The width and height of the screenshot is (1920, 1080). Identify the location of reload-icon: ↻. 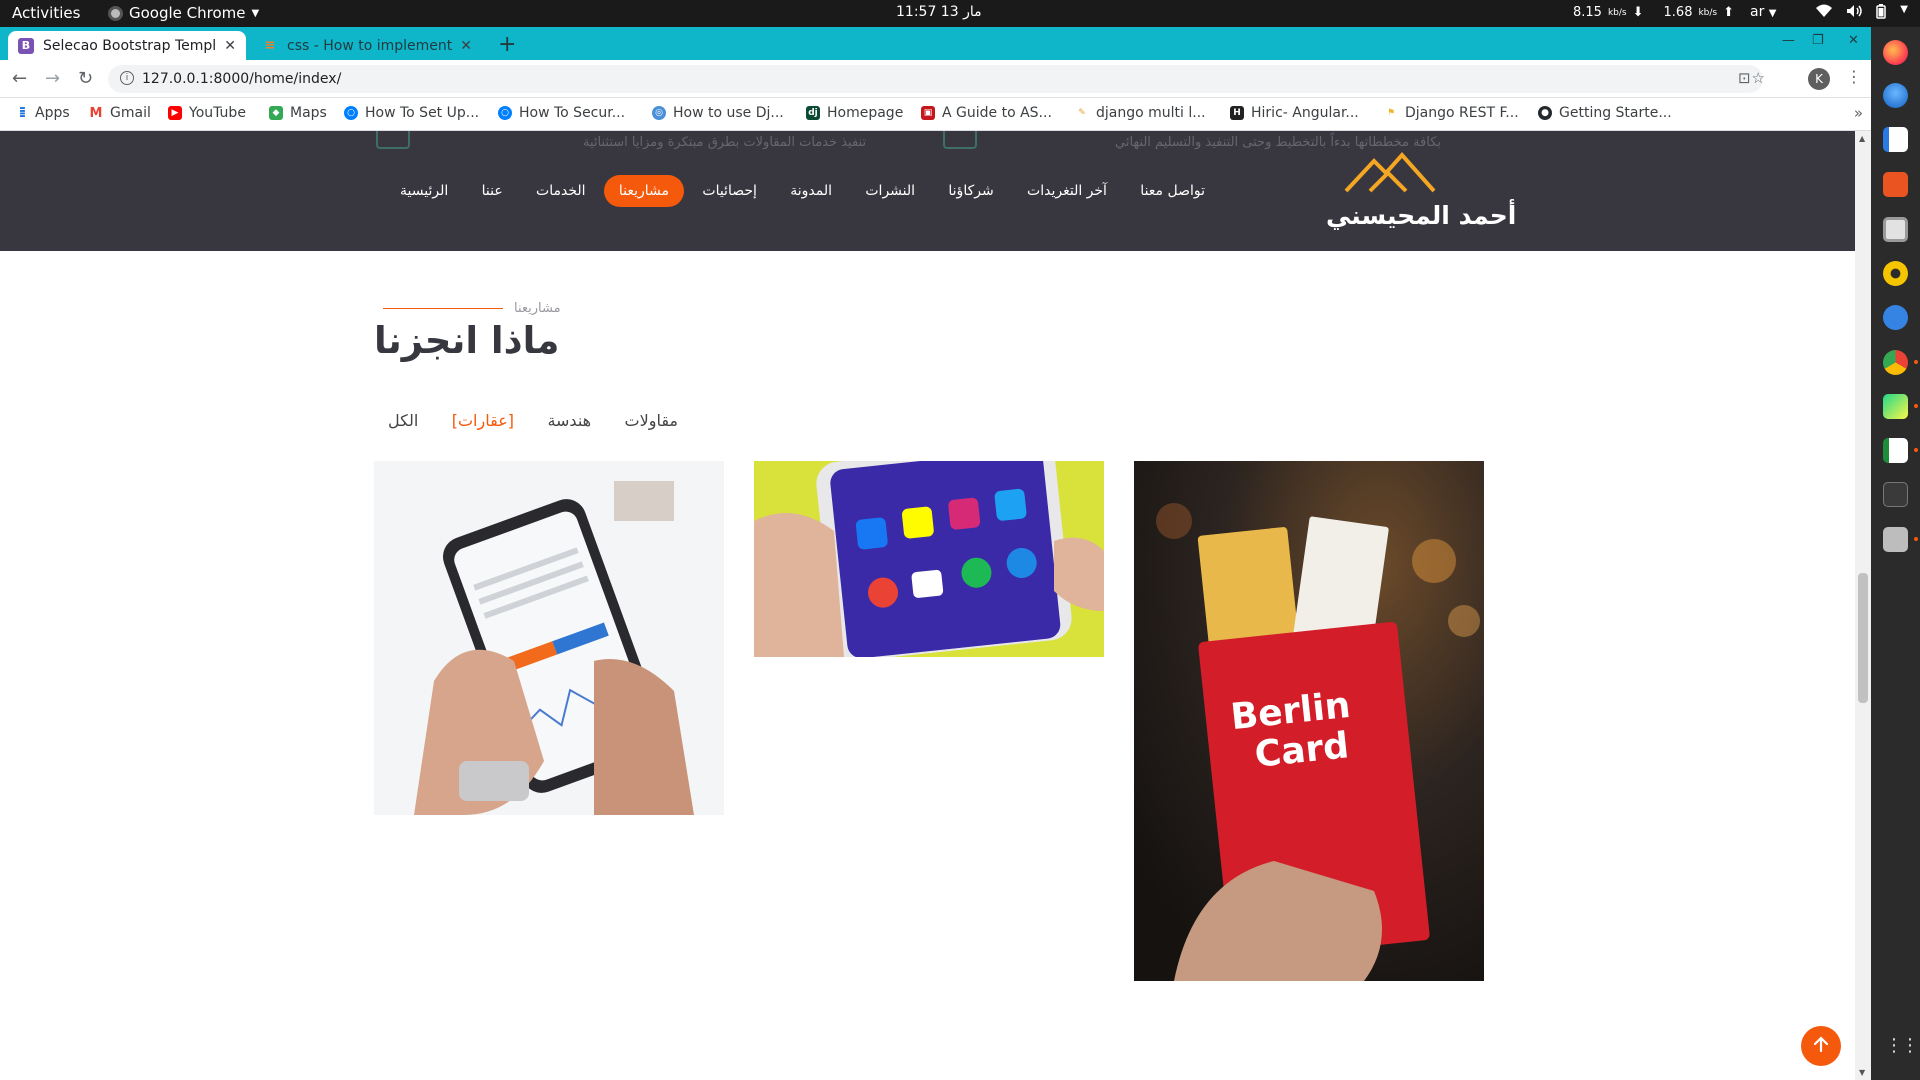
(85, 78).